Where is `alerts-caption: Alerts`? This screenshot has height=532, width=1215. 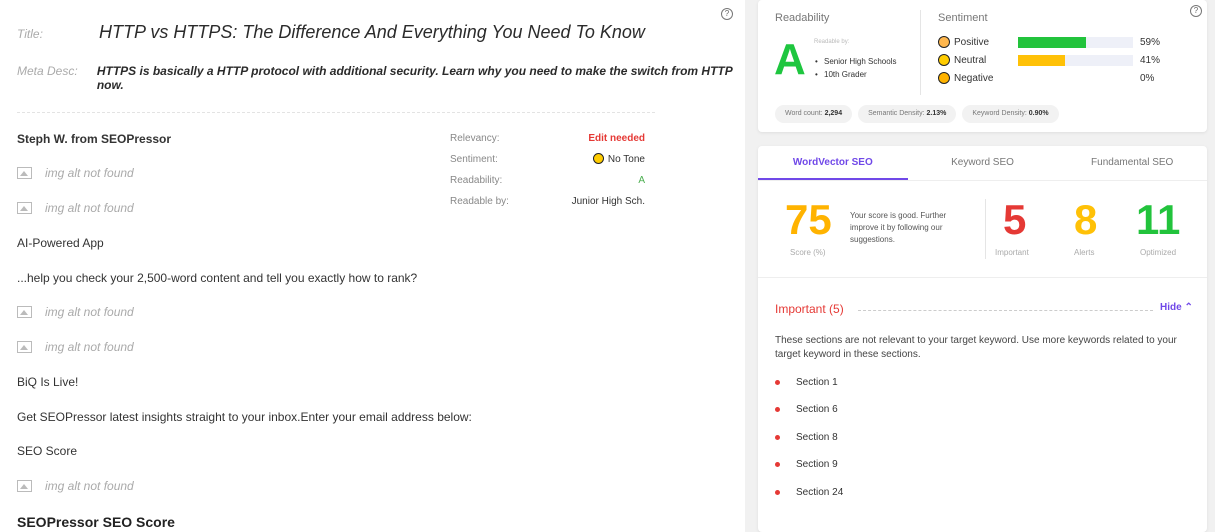 alerts-caption: Alerts is located at coordinates (1084, 252).